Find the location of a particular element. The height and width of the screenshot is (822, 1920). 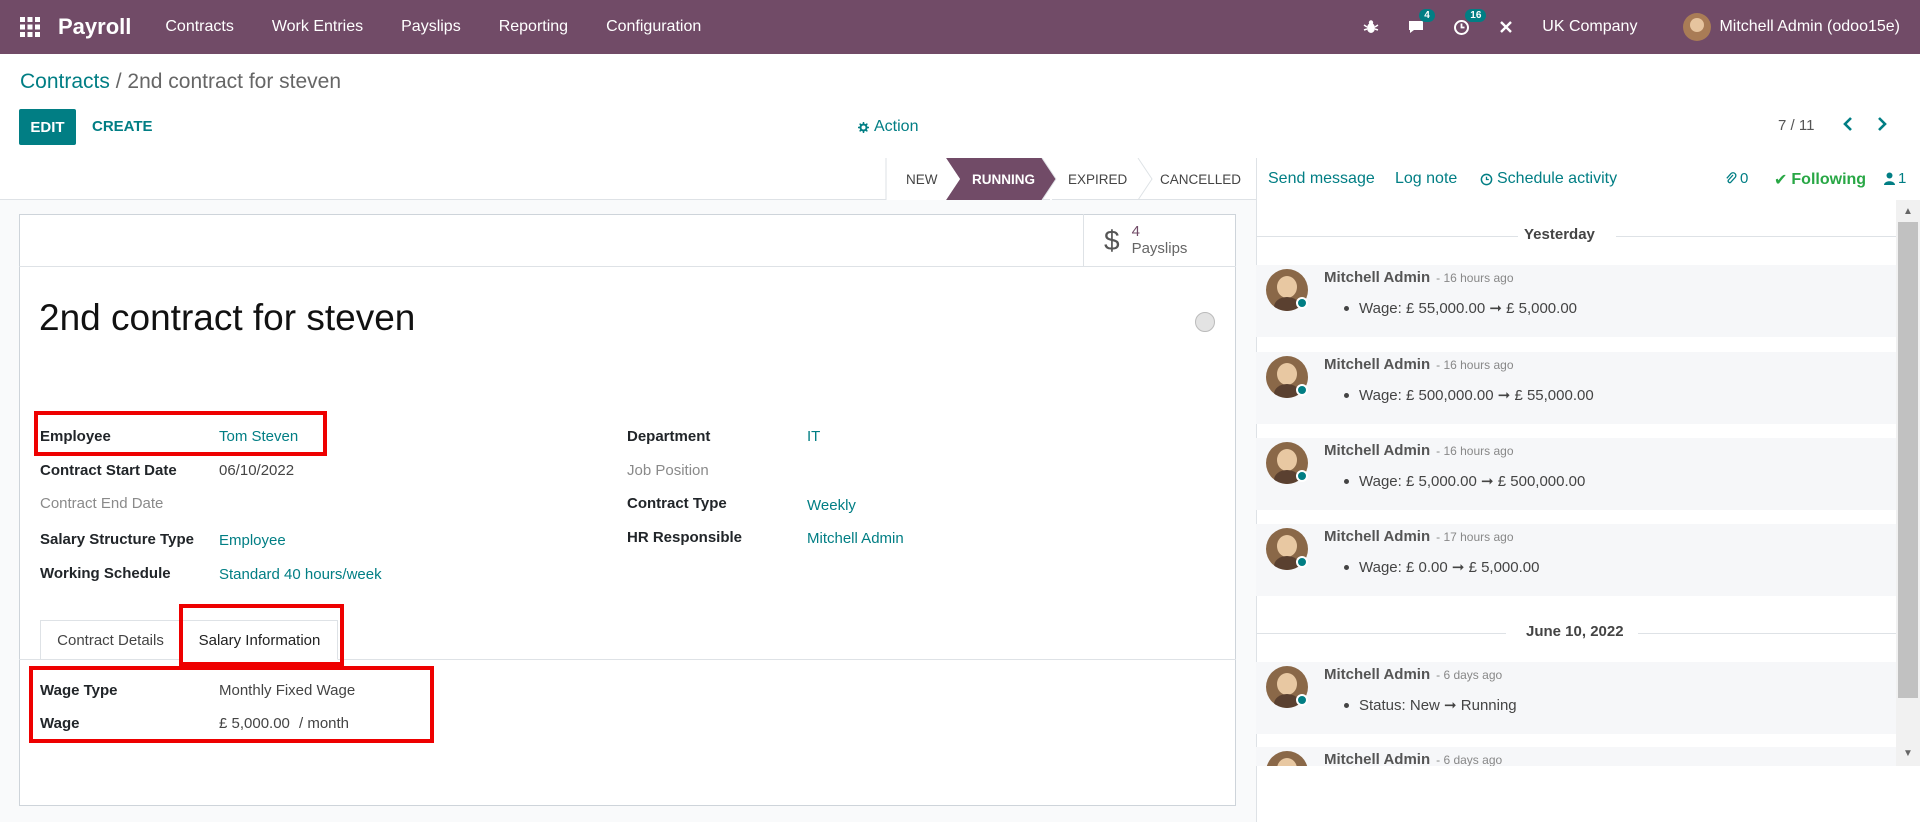

day-label: Yesterday is located at coordinates (1559, 234).